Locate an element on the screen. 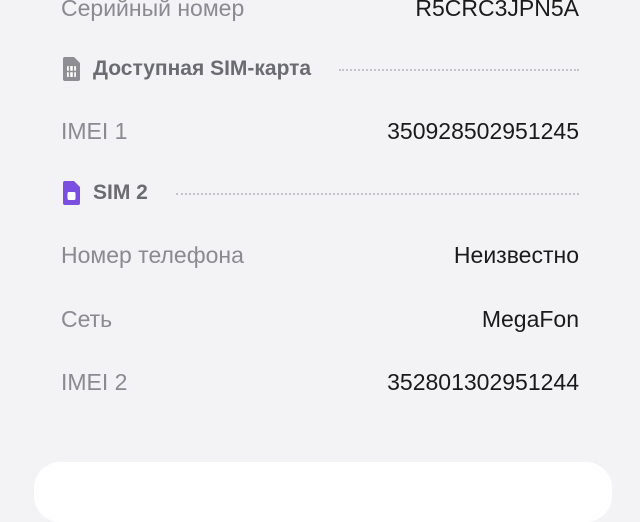 Image resolution: width=640 pixels, height=522 pixels. imei2-label: IMEI 2 is located at coordinates (94, 381).